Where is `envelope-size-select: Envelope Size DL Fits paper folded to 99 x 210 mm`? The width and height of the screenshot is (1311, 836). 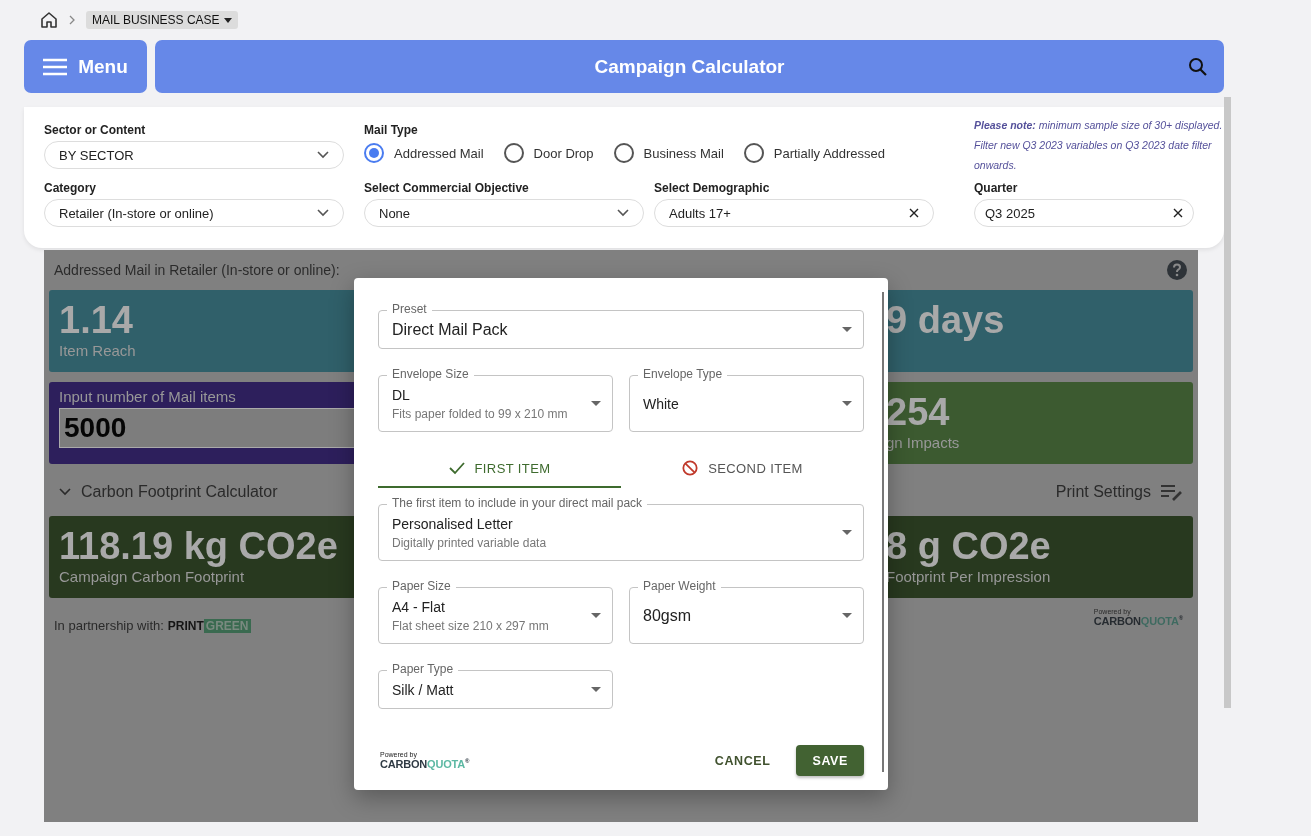 envelope-size-select: Envelope Size DL Fits paper folded to 99 x 210 mm is located at coordinates (495, 399).